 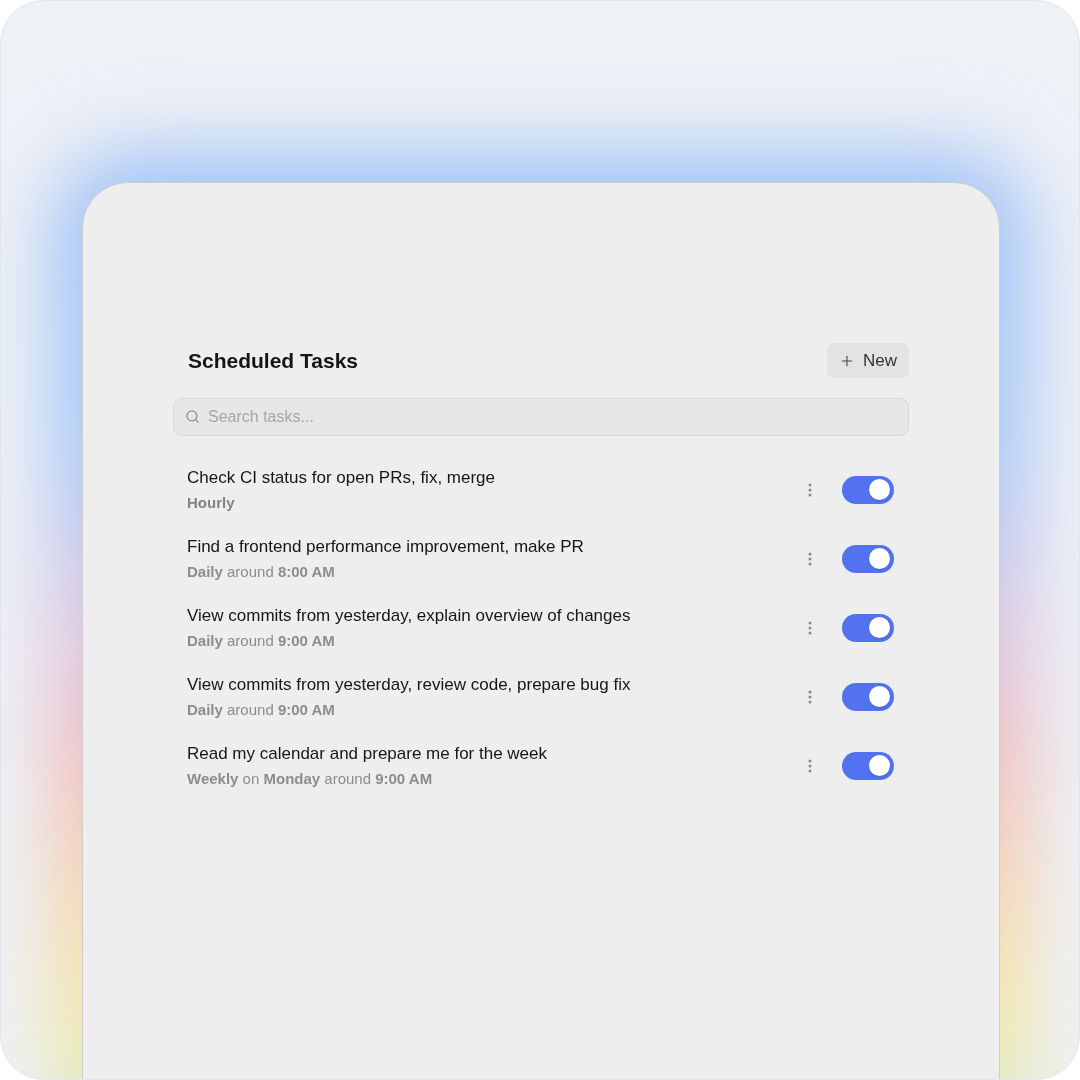 I want to click on task-schedule: Hourly, so click(x=211, y=502).